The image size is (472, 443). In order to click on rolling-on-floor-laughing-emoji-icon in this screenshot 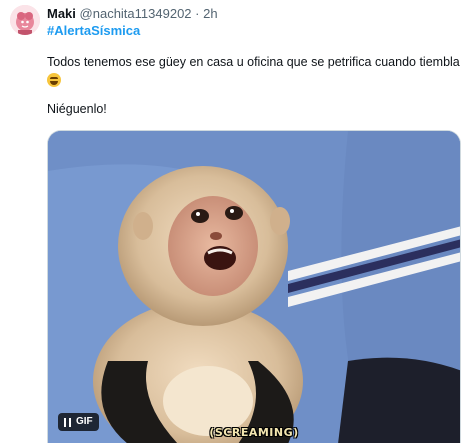, I will do `click(54, 79)`.